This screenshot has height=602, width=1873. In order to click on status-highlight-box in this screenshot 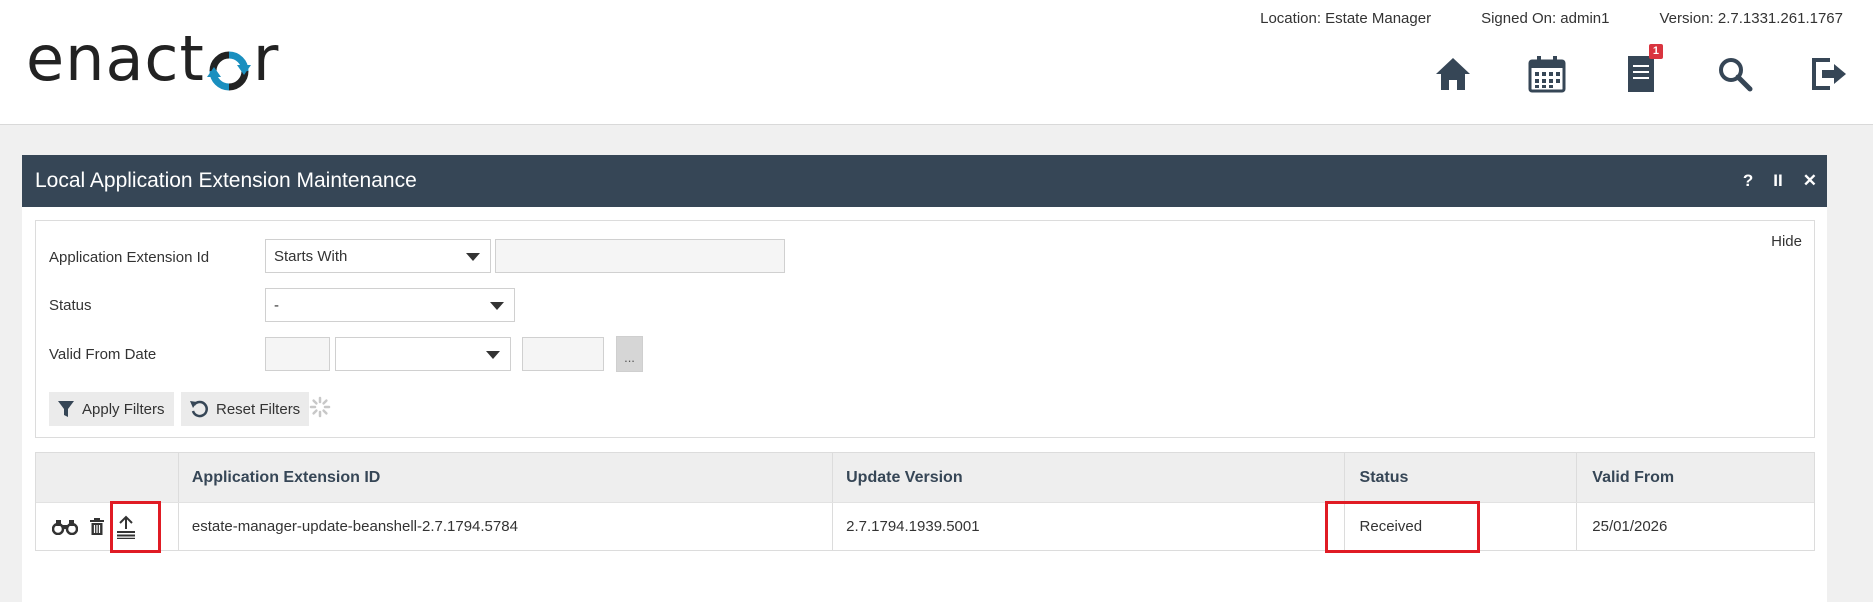, I will do `click(1402, 527)`.